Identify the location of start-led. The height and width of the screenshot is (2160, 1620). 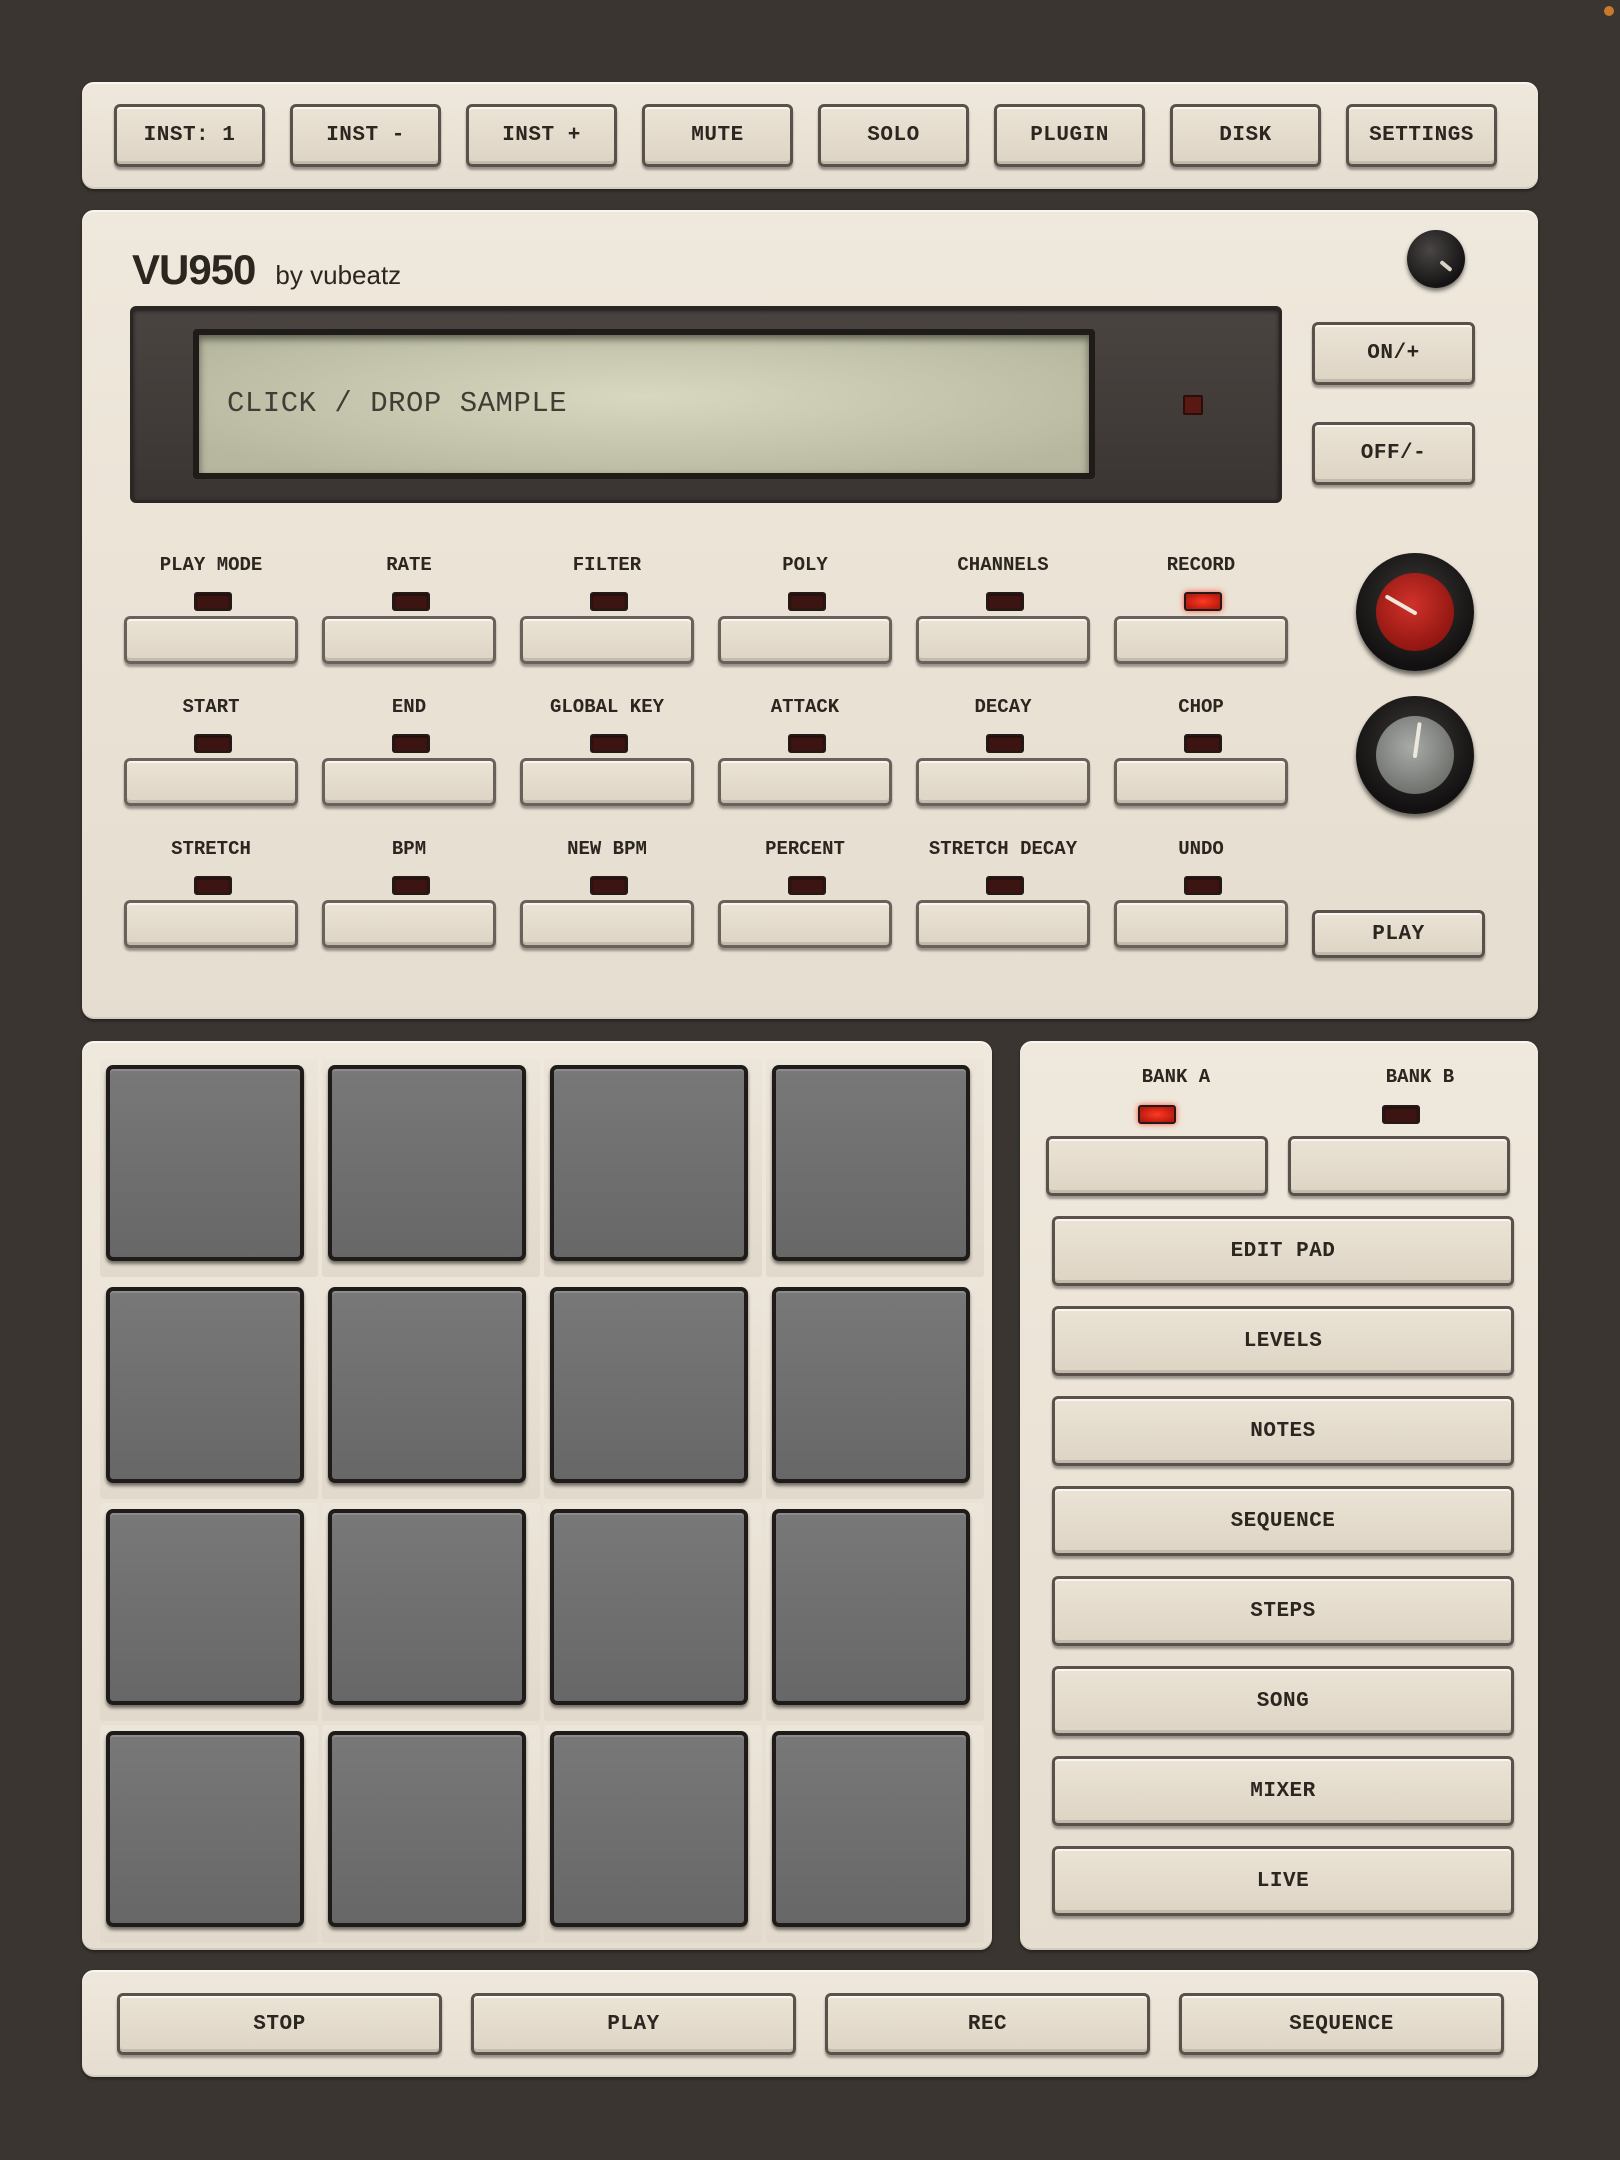
(213, 743).